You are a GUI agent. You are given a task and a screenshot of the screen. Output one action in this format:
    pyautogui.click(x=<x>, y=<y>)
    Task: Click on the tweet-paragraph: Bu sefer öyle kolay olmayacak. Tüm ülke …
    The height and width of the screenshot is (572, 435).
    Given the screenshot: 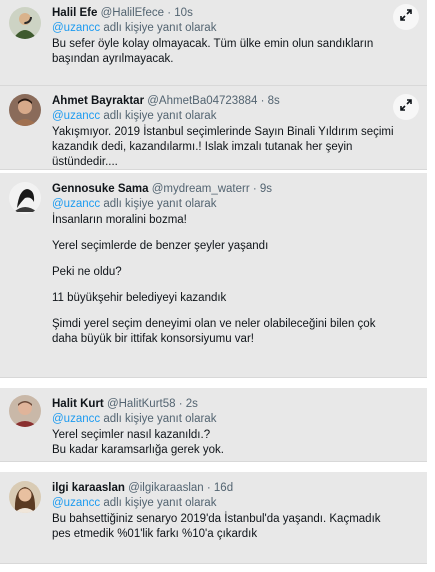 What is the action you would take?
    pyautogui.click(x=214, y=51)
    